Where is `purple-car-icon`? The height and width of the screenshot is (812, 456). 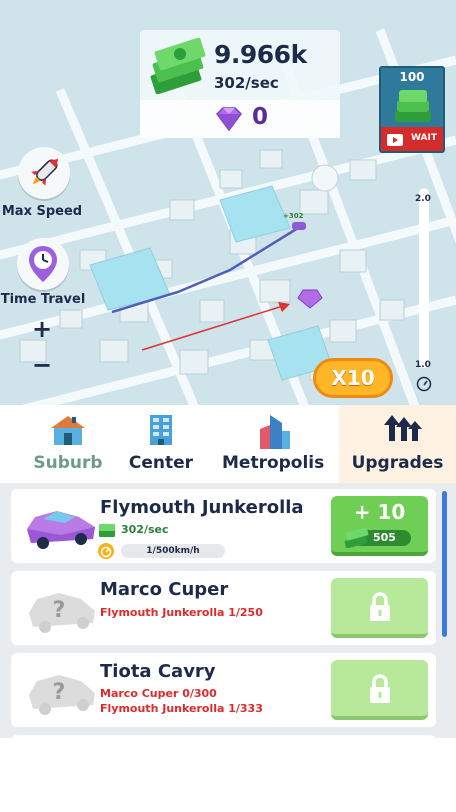
purple-car-icon is located at coordinates (61, 530).